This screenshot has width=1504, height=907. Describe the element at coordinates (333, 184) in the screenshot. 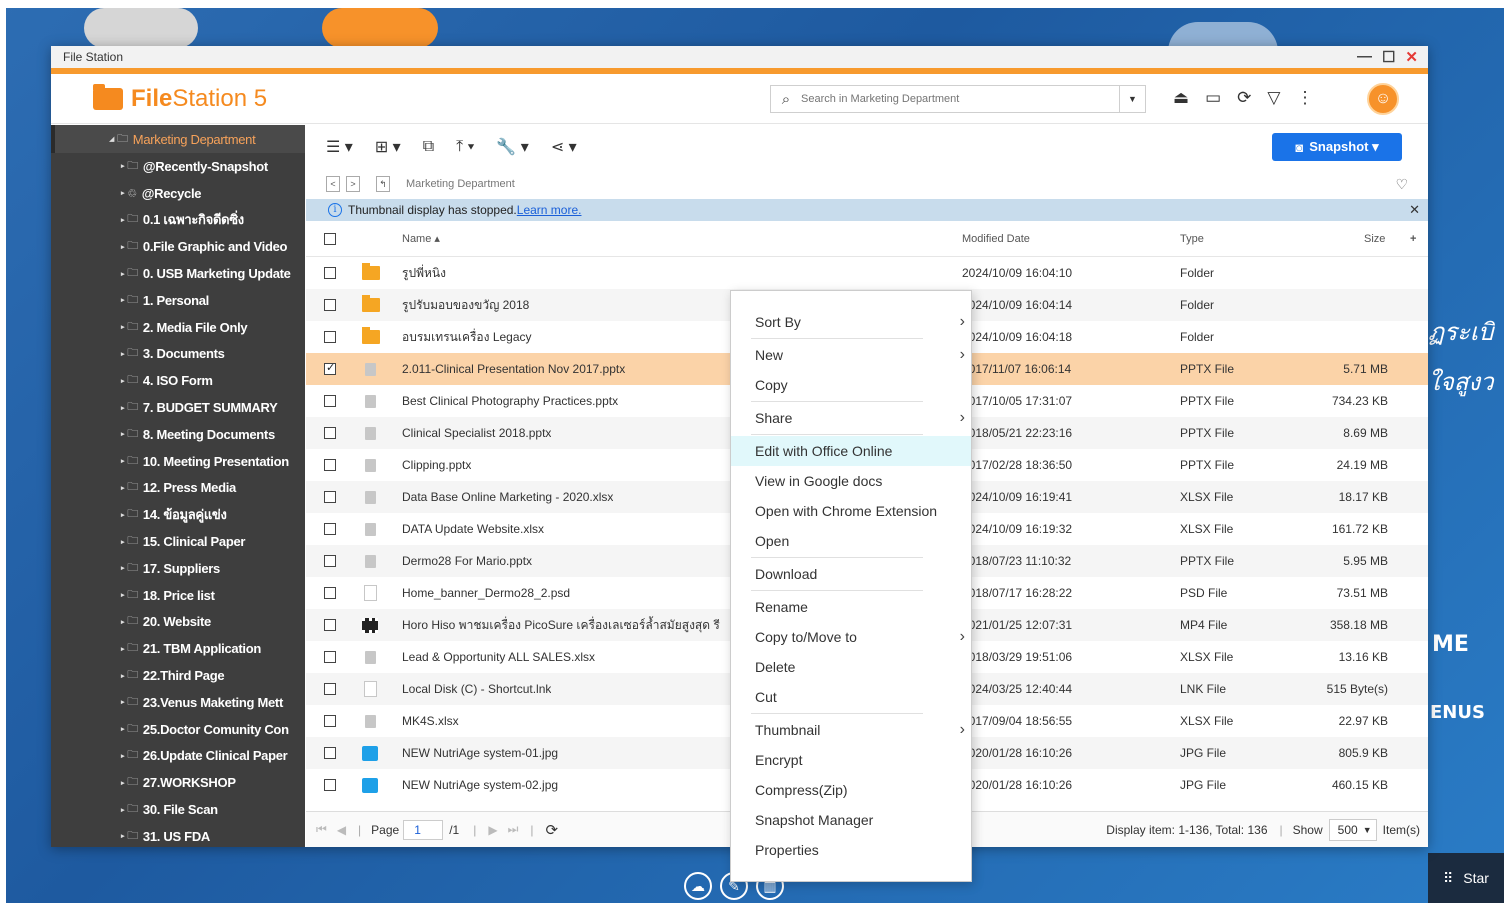

I see `back-icon: <` at that location.